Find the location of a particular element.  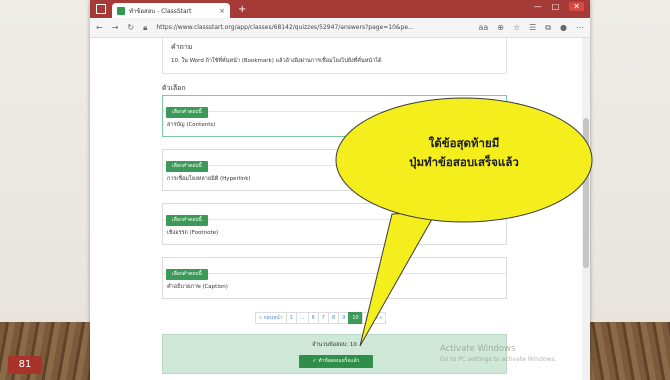

zoom-icon: ⊕ is located at coordinates (500, 27).